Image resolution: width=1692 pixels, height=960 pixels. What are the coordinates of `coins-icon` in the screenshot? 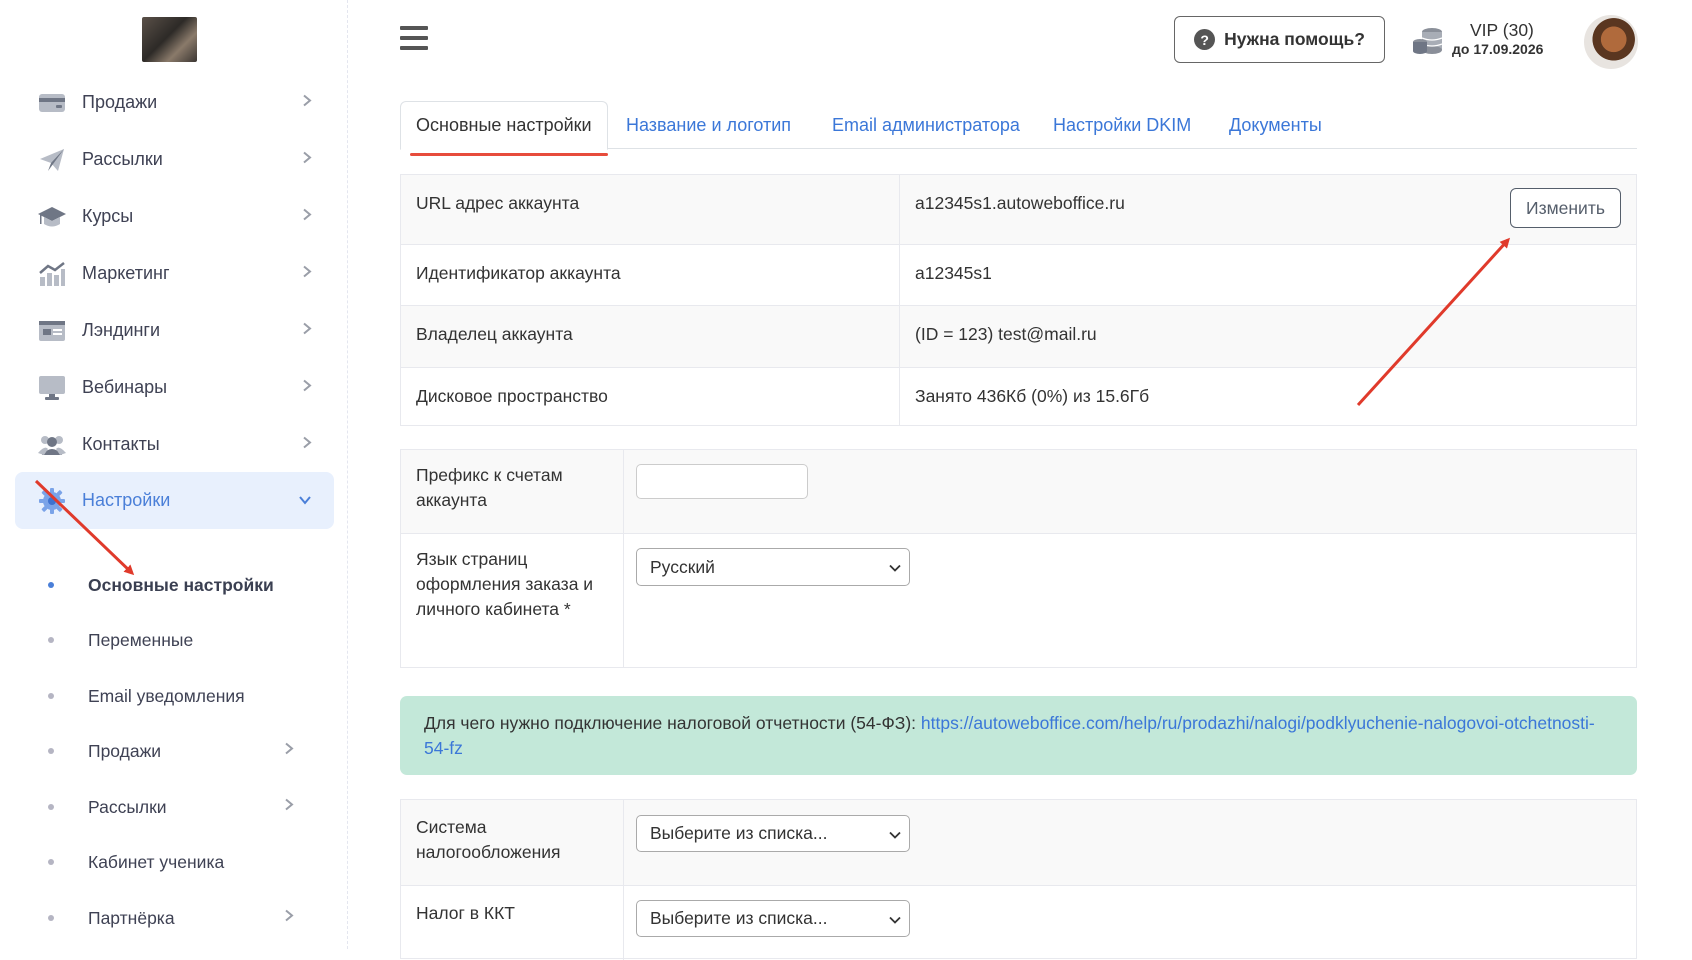 It's located at (1428, 41).